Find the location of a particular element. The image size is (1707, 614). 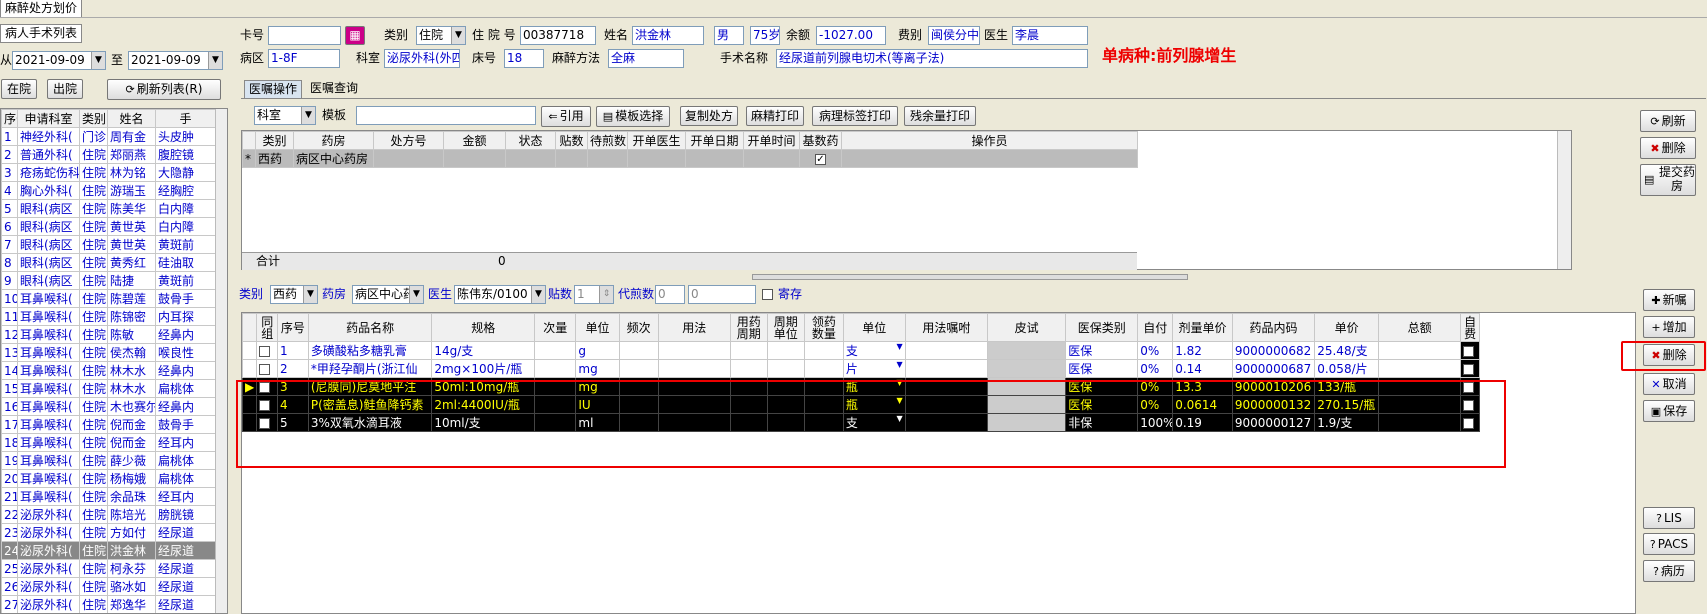

delete-rx-button: ✖ 删除 is located at coordinates (1668, 148).